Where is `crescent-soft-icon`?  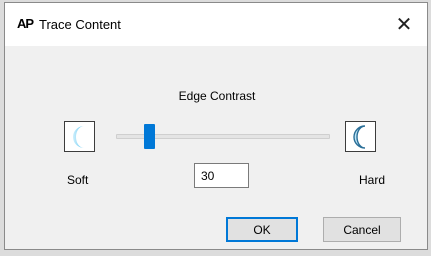 crescent-soft-icon is located at coordinates (78, 136).